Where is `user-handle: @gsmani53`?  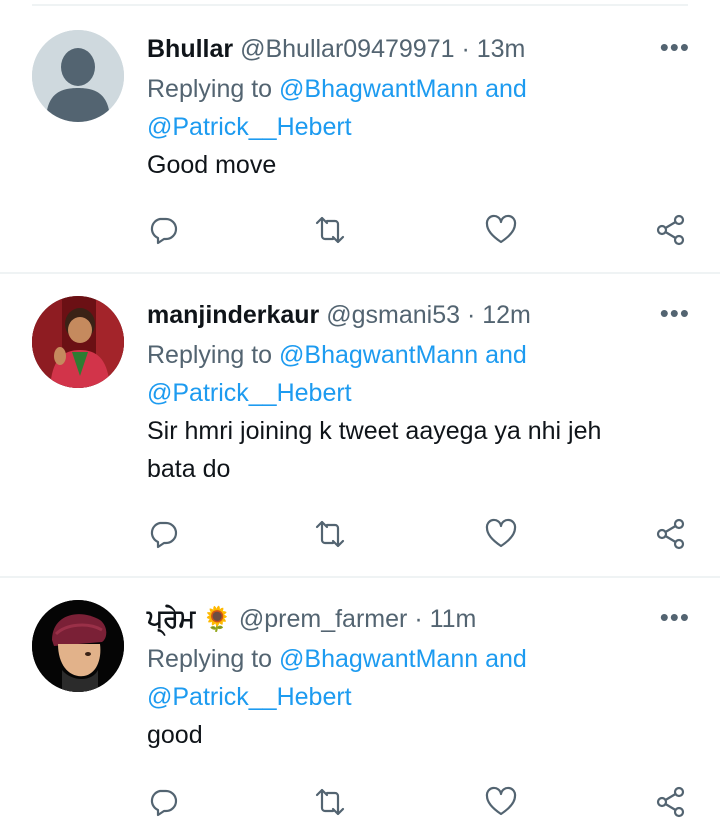
user-handle: @gsmani53 is located at coordinates (393, 315).